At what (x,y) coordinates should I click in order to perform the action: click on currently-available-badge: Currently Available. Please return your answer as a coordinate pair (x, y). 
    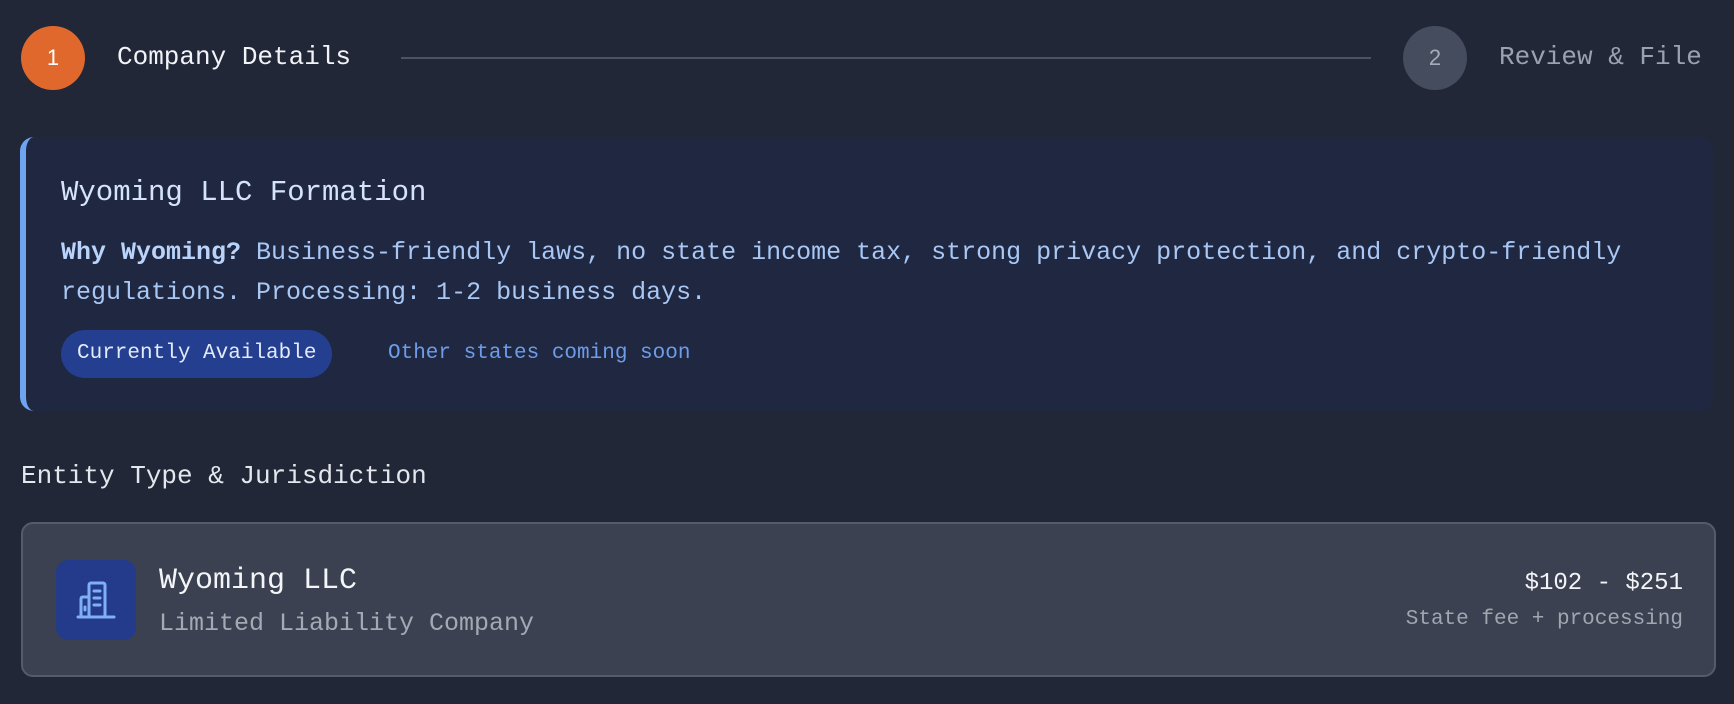
    Looking at the image, I should click on (197, 354).